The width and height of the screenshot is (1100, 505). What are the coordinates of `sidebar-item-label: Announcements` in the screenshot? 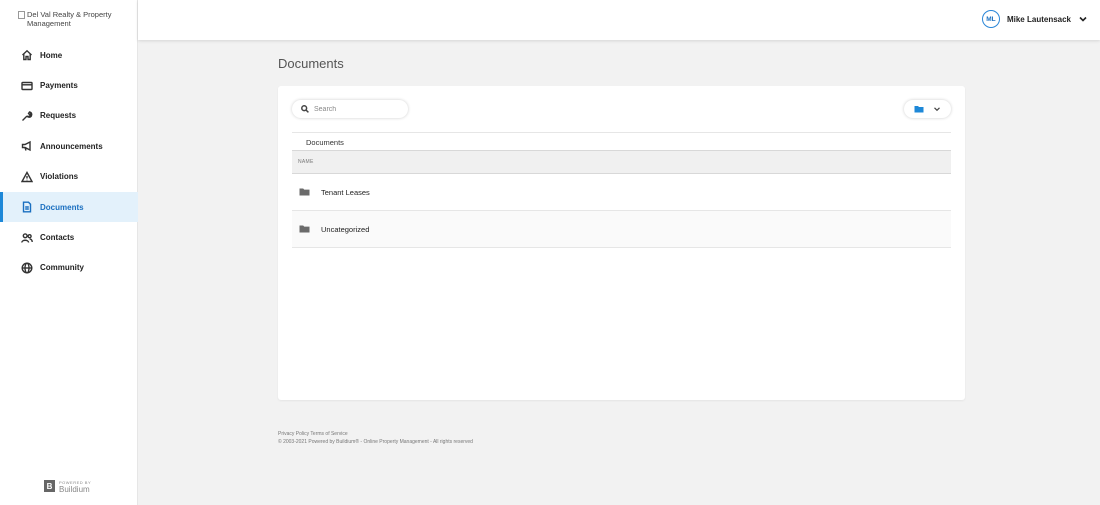 It's located at (71, 146).